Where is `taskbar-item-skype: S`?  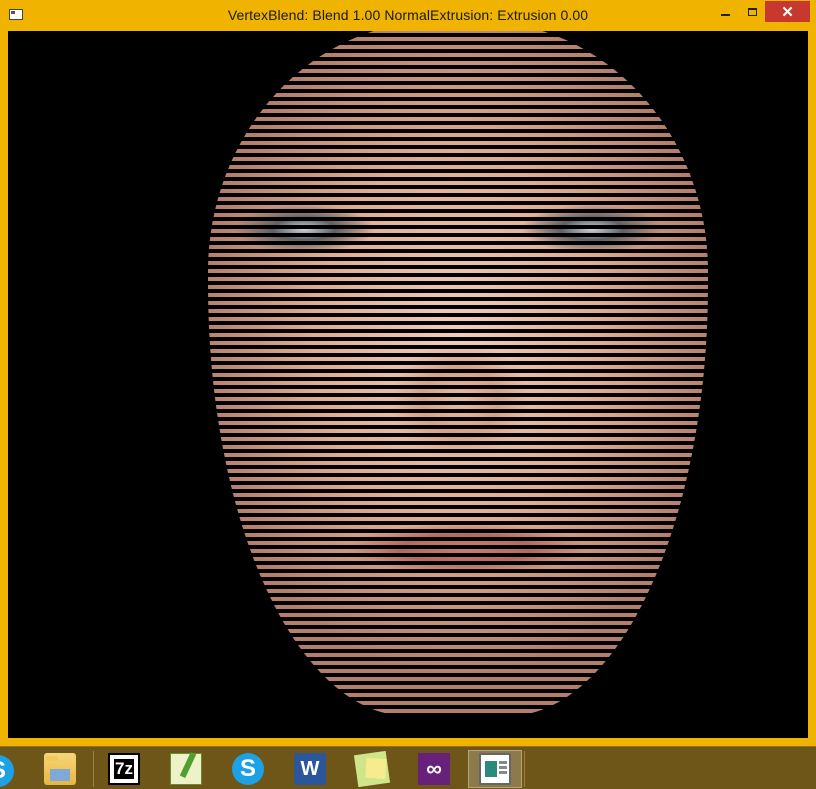
taskbar-item-skype: S is located at coordinates (248, 769).